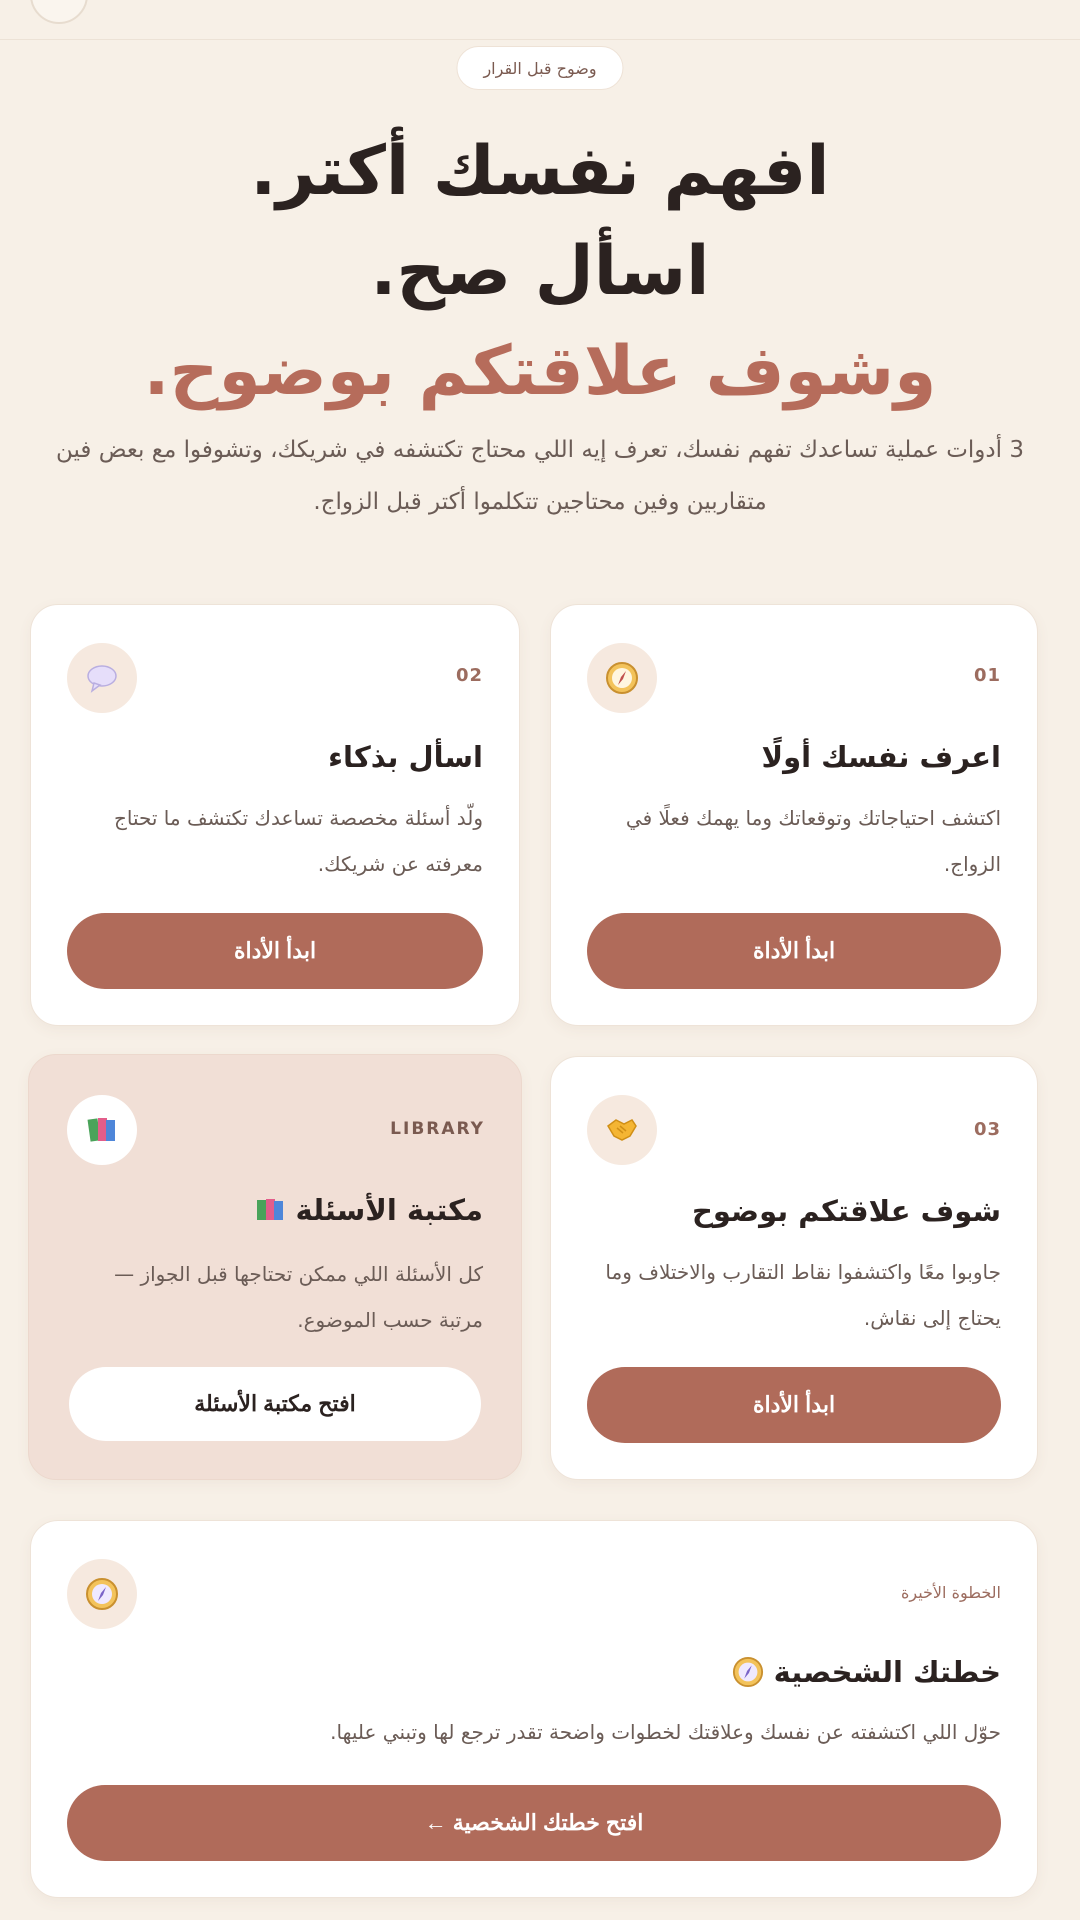 This screenshot has width=1080, height=1920. Describe the element at coordinates (881, 757) in the screenshot. I see `card-title: اعرف نفسك أولًا` at that location.